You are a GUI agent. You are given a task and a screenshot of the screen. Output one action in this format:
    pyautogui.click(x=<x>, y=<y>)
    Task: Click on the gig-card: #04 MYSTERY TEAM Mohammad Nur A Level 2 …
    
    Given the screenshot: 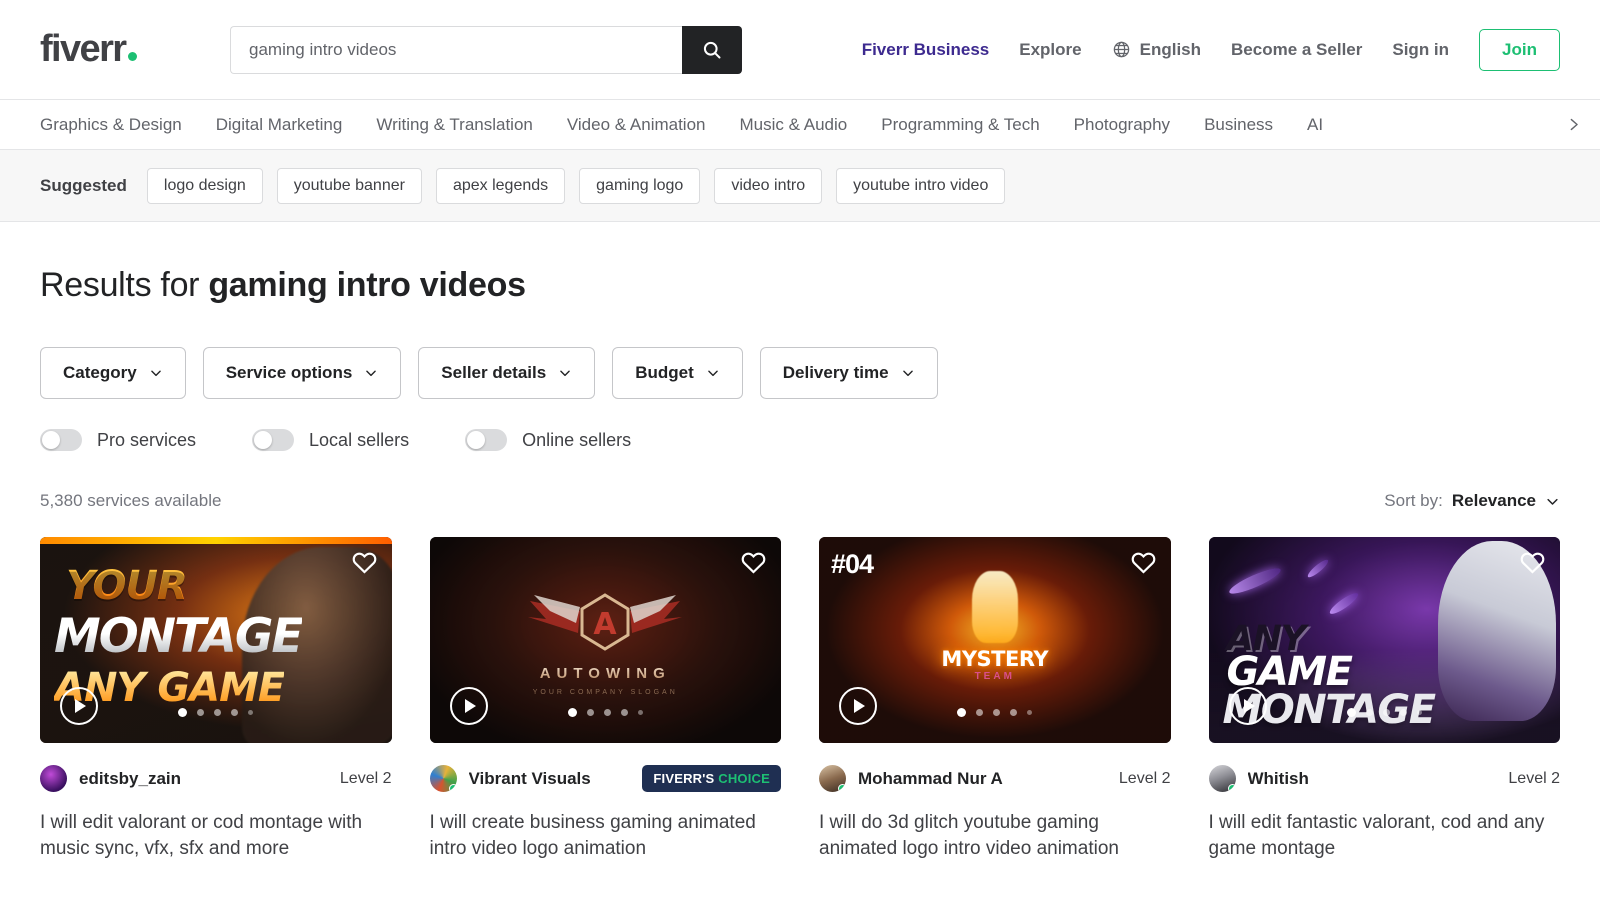 What is the action you would take?
    pyautogui.click(x=995, y=699)
    